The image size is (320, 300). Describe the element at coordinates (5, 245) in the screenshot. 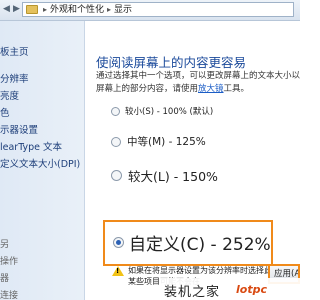

I see `sidebar-see-also-label: 另` at that location.